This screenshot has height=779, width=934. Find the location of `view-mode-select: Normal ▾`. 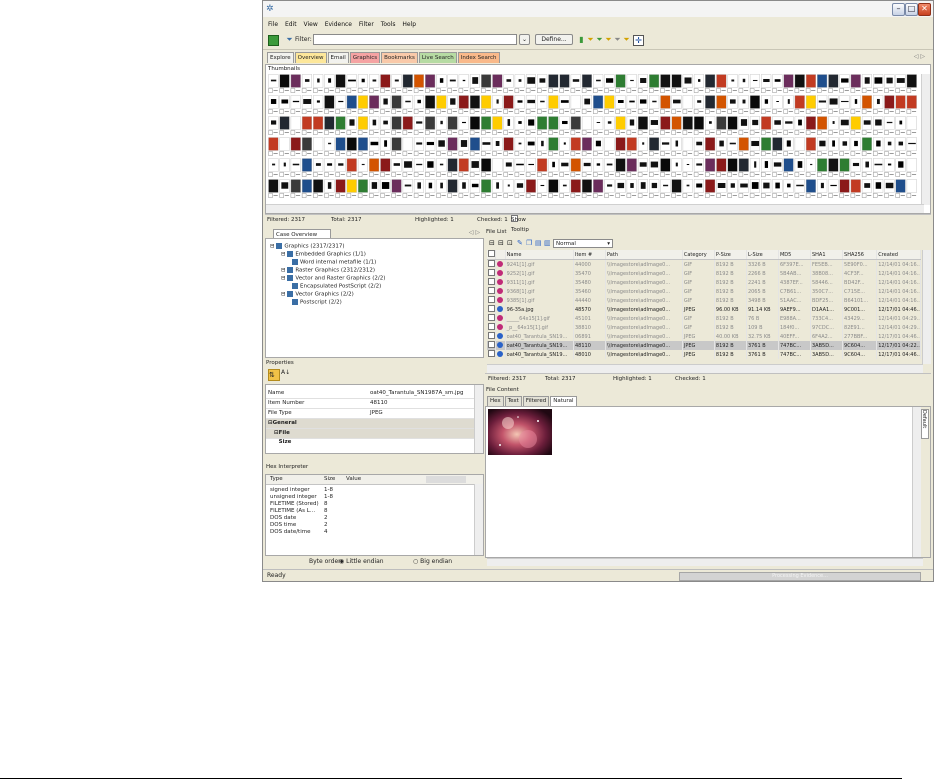

view-mode-select: Normal ▾ is located at coordinates (583, 243).